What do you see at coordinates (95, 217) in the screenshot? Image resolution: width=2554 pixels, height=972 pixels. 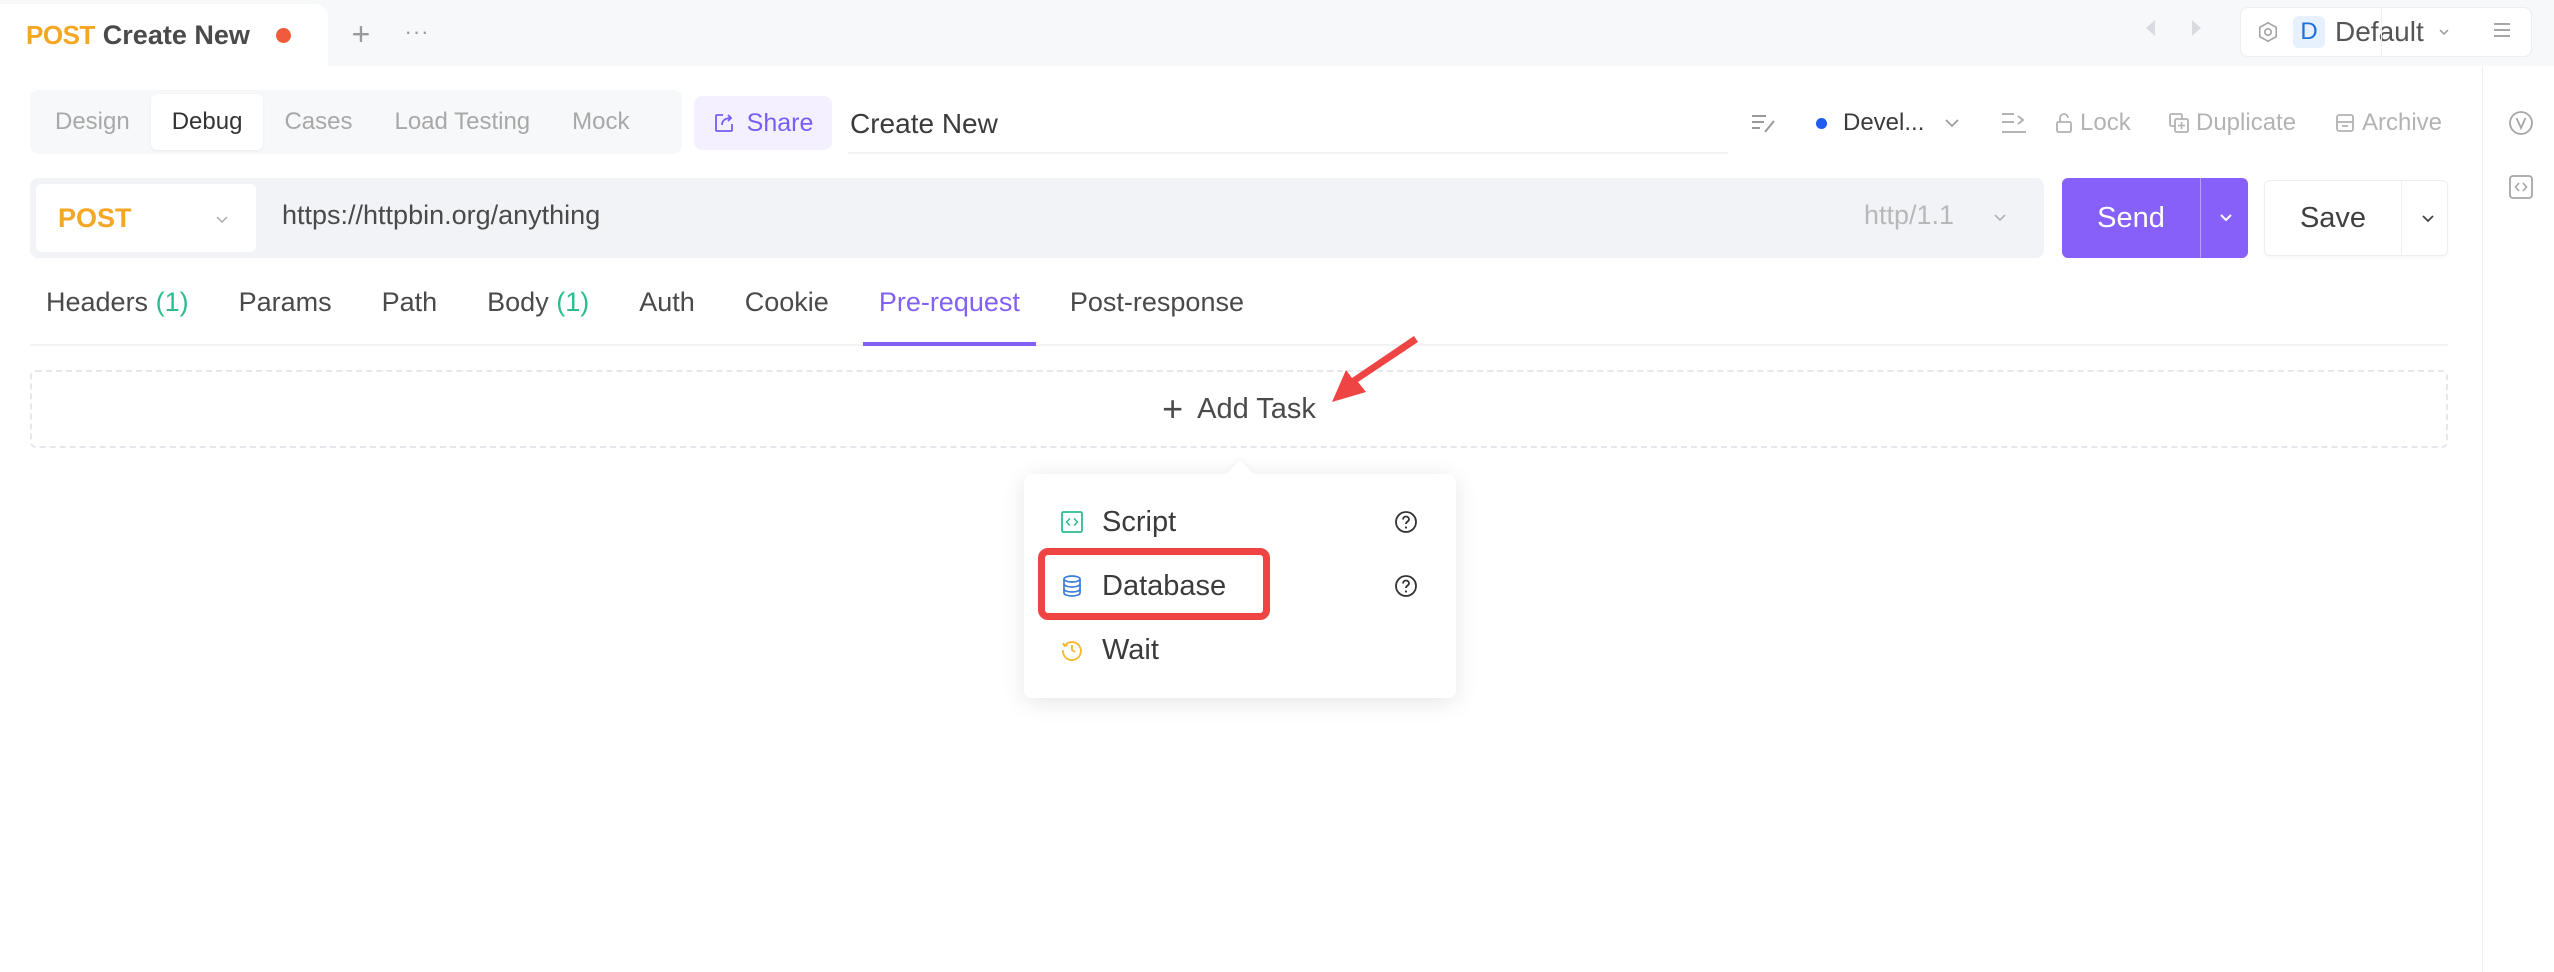 I see `method-value: POST` at bounding box center [95, 217].